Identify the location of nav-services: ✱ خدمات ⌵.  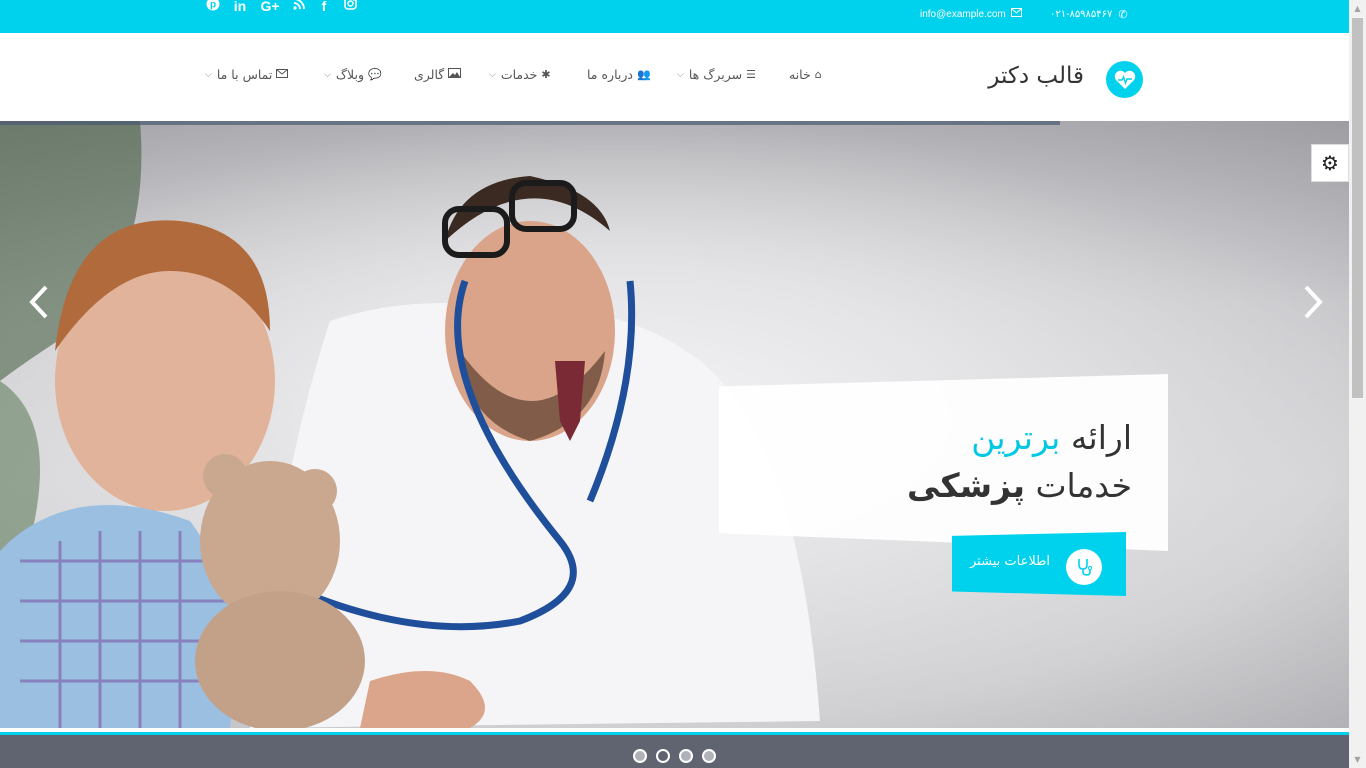
(520, 74).